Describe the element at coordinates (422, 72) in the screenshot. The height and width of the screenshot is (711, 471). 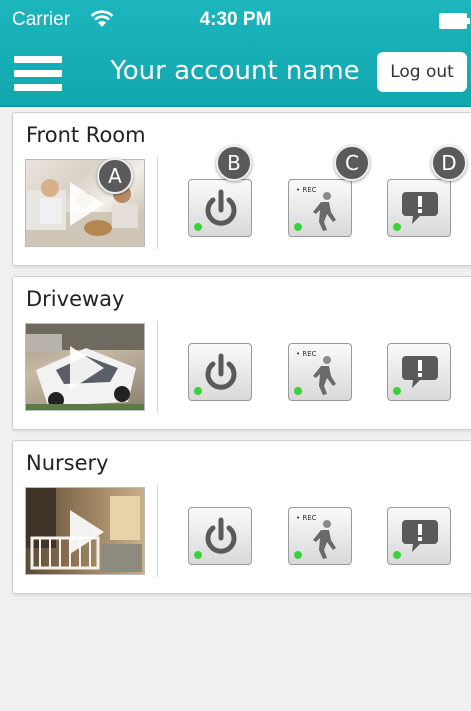
I see `logout-button: Log out` at that location.